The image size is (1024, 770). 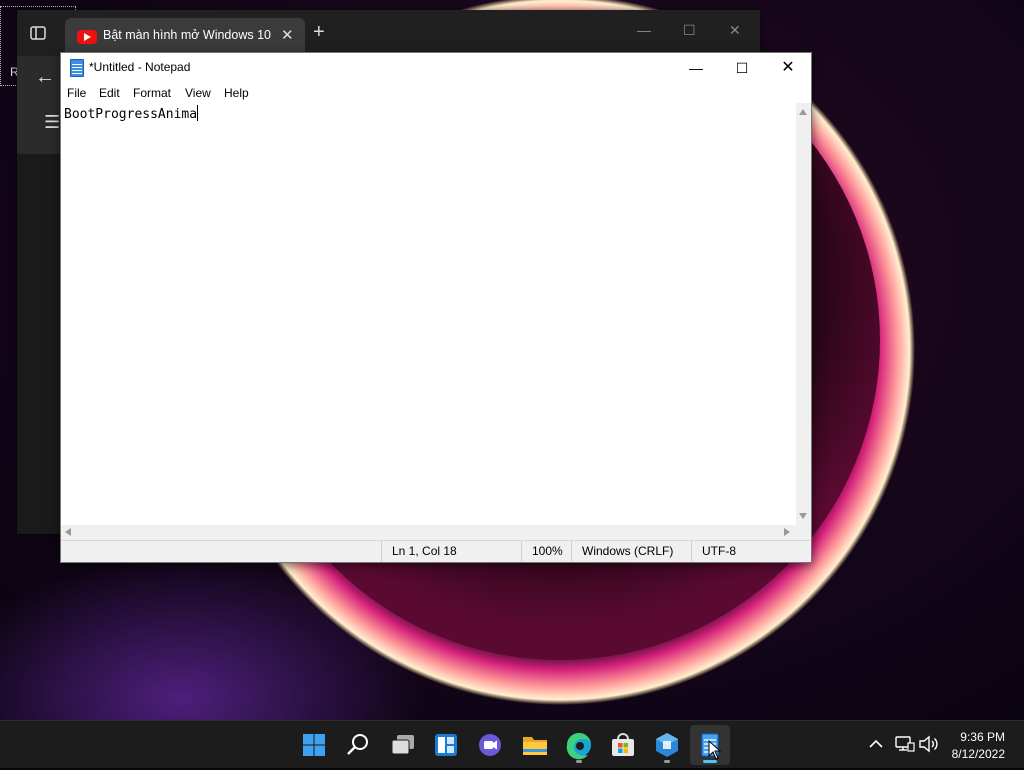 I want to click on menu-edit: Edit, so click(x=109, y=93).